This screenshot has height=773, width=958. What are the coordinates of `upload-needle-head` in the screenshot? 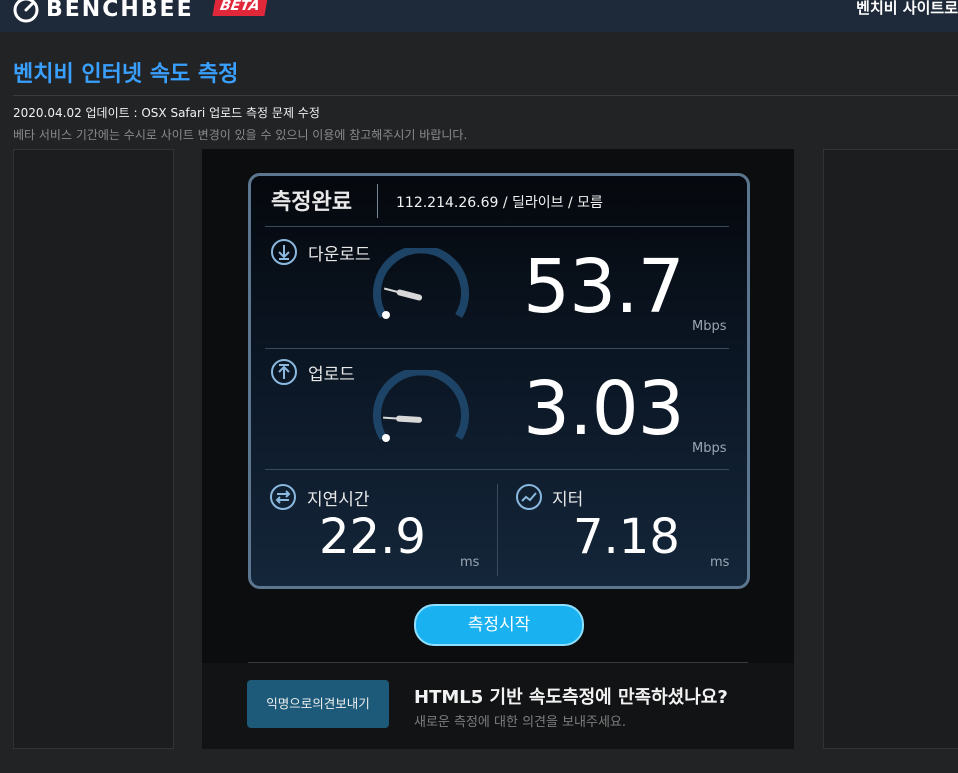 It's located at (409, 419).